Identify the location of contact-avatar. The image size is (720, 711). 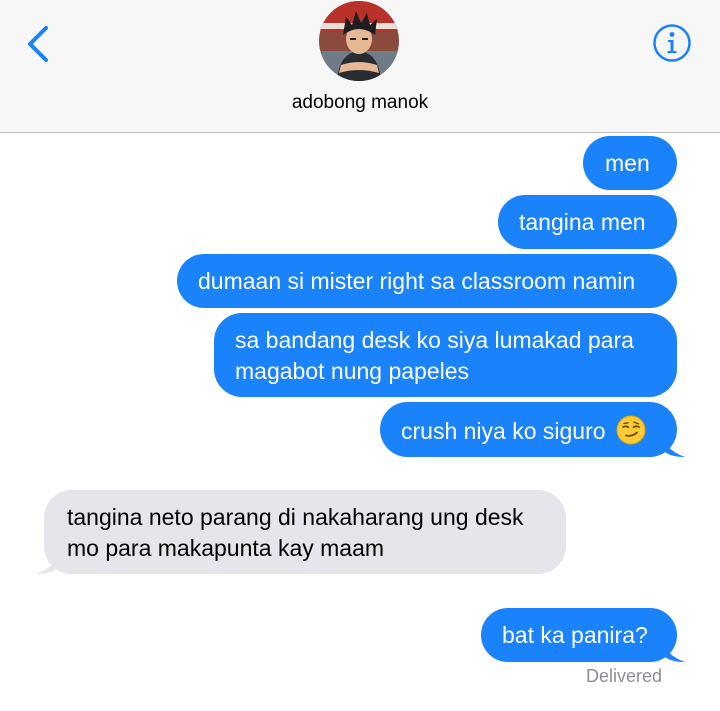
(359, 41).